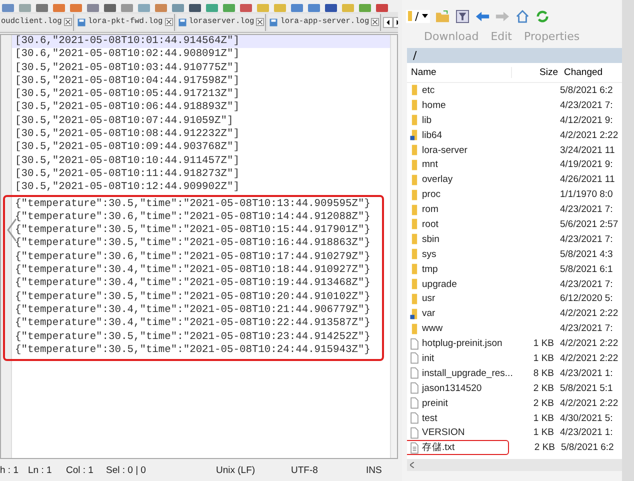 The width and height of the screenshot is (634, 481). I want to click on file-name: hotplug-preinit.json, so click(462, 344).